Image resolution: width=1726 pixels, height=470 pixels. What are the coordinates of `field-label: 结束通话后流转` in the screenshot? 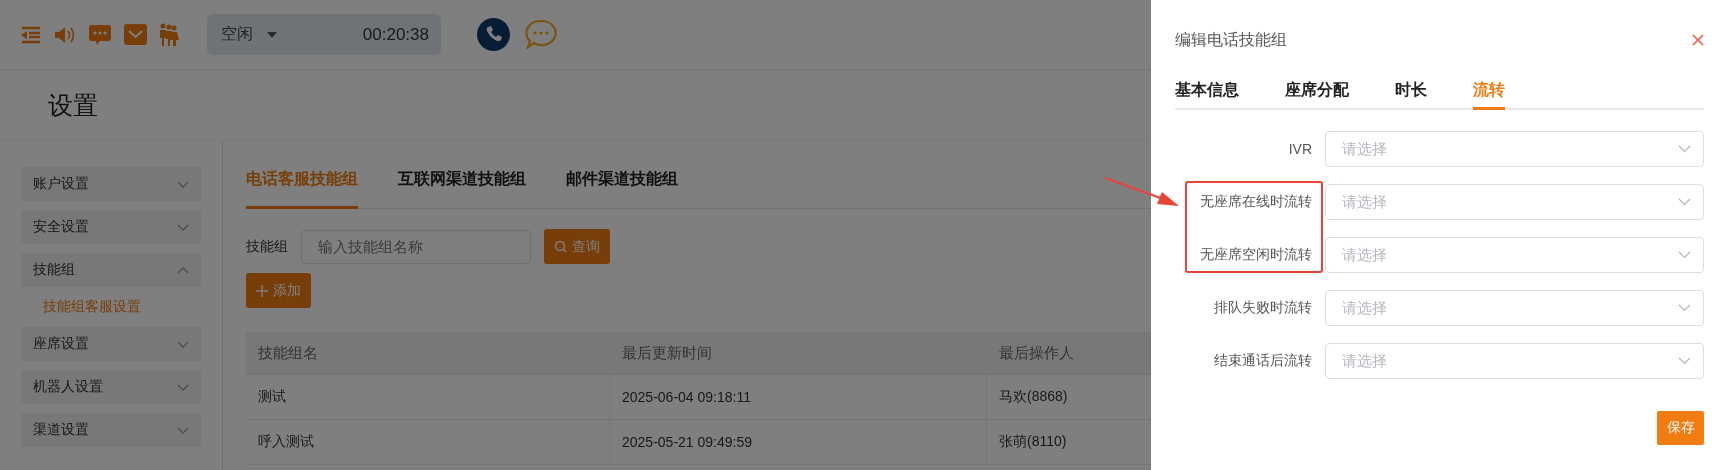 It's located at (1263, 361).